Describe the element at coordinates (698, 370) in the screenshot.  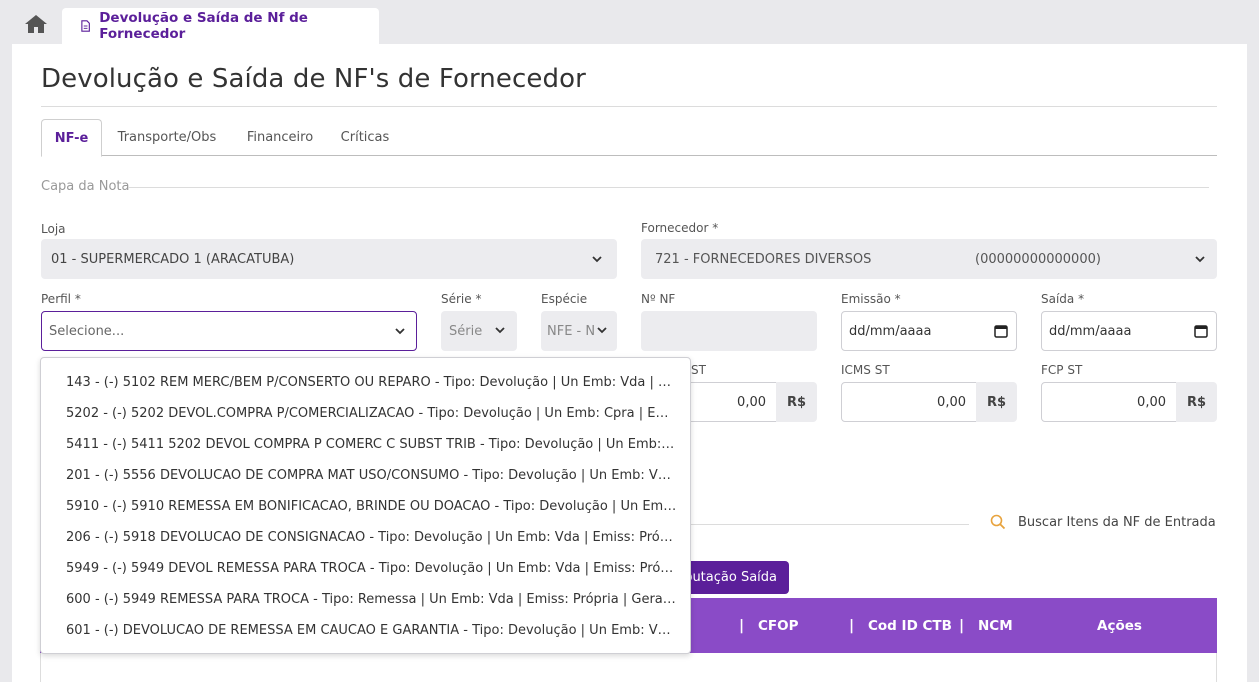
I see `st-label: ST` at that location.